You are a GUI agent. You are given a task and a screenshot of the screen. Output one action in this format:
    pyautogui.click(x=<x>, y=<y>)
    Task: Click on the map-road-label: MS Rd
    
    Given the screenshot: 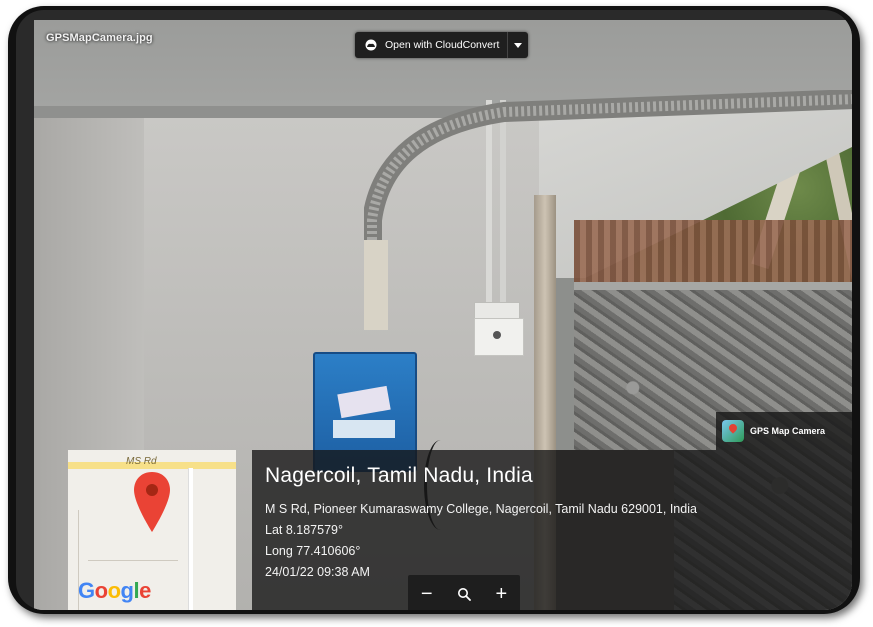 What is the action you would take?
    pyautogui.click(x=141, y=461)
    